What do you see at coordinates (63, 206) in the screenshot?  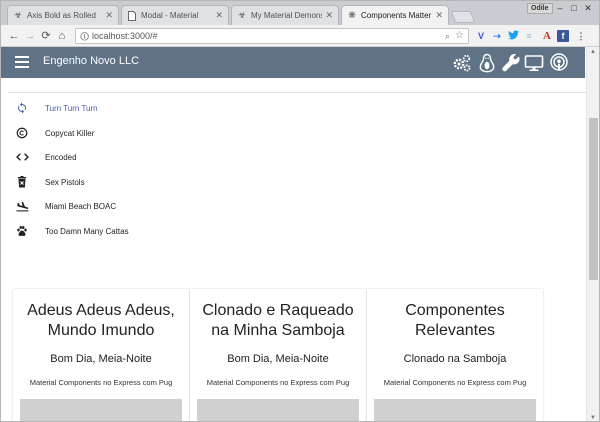 I see `nav-item-miami-beach-boac: Miami Beach BOAC` at bounding box center [63, 206].